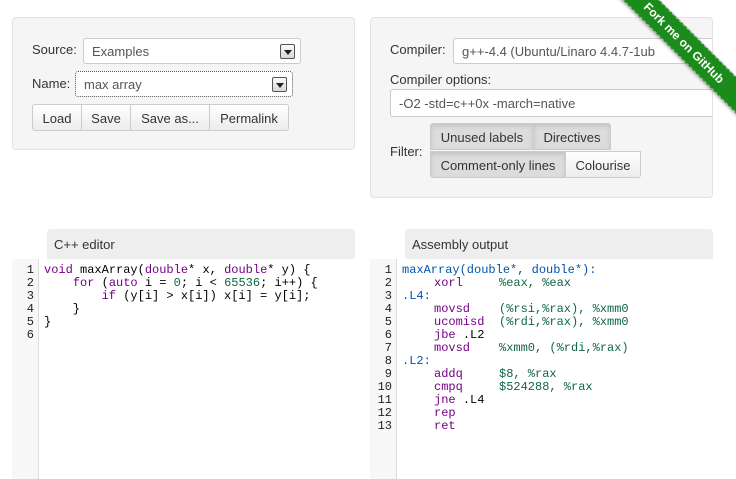  What do you see at coordinates (57, 117) in the screenshot?
I see `load-button: Load` at bounding box center [57, 117].